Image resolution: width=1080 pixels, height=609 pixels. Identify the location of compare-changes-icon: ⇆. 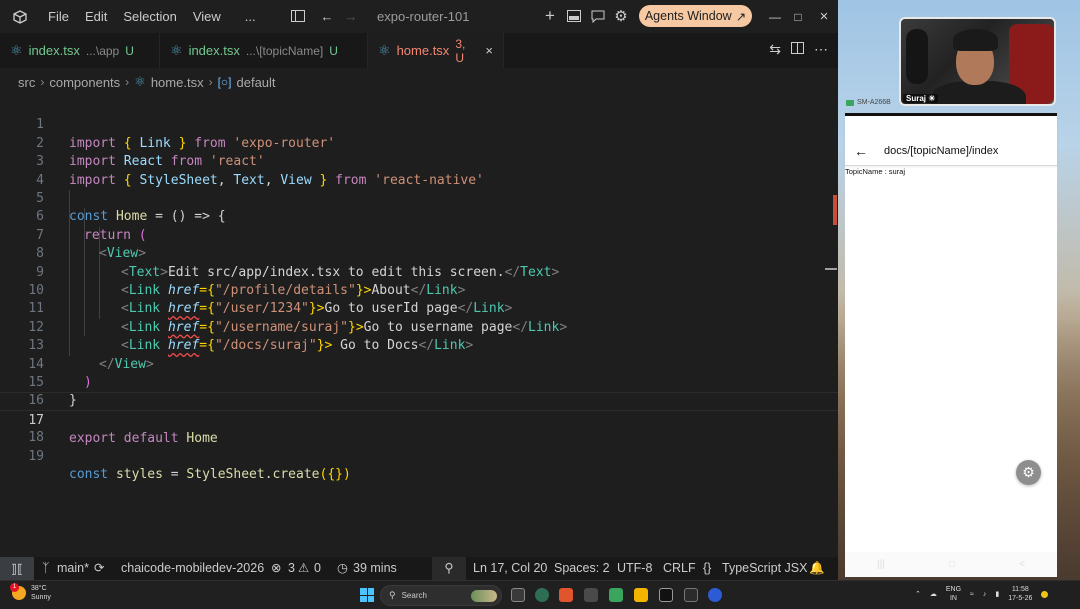
(775, 49).